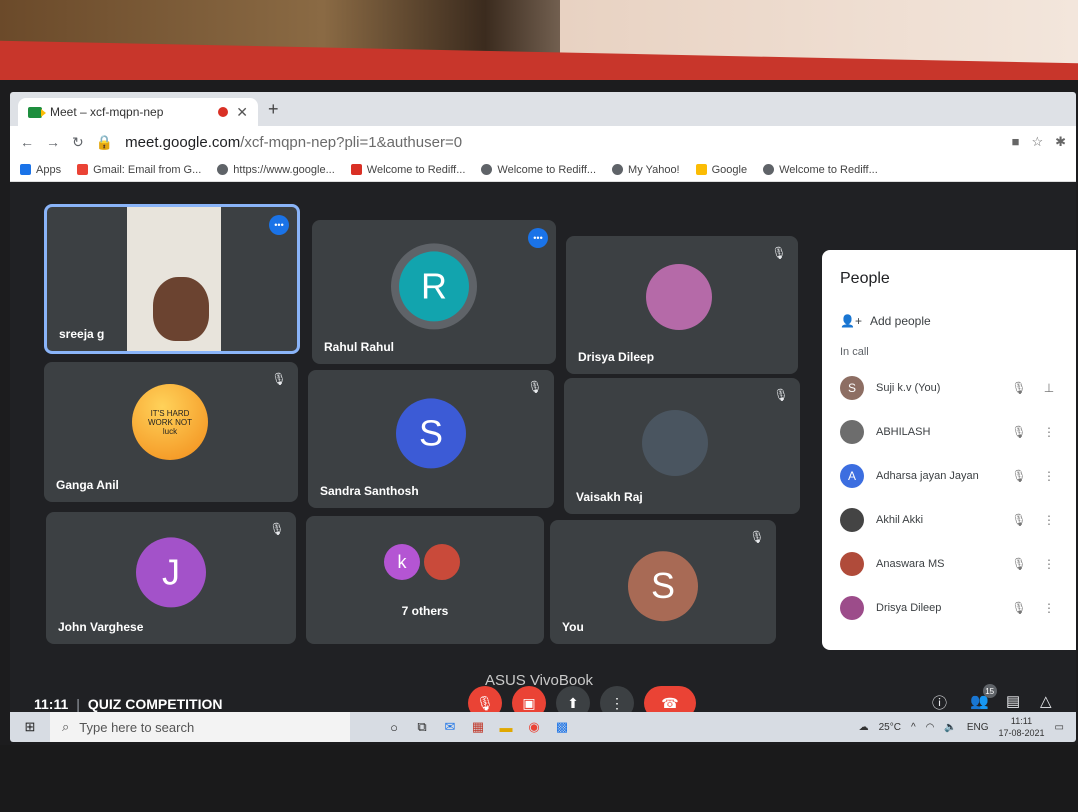 Image resolution: width=1078 pixels, height=812 pixels. What do you see at coordinates (930, 727) in the screenshot?
I see `wifi-icon: ◠` at bounding box center [930, 727].